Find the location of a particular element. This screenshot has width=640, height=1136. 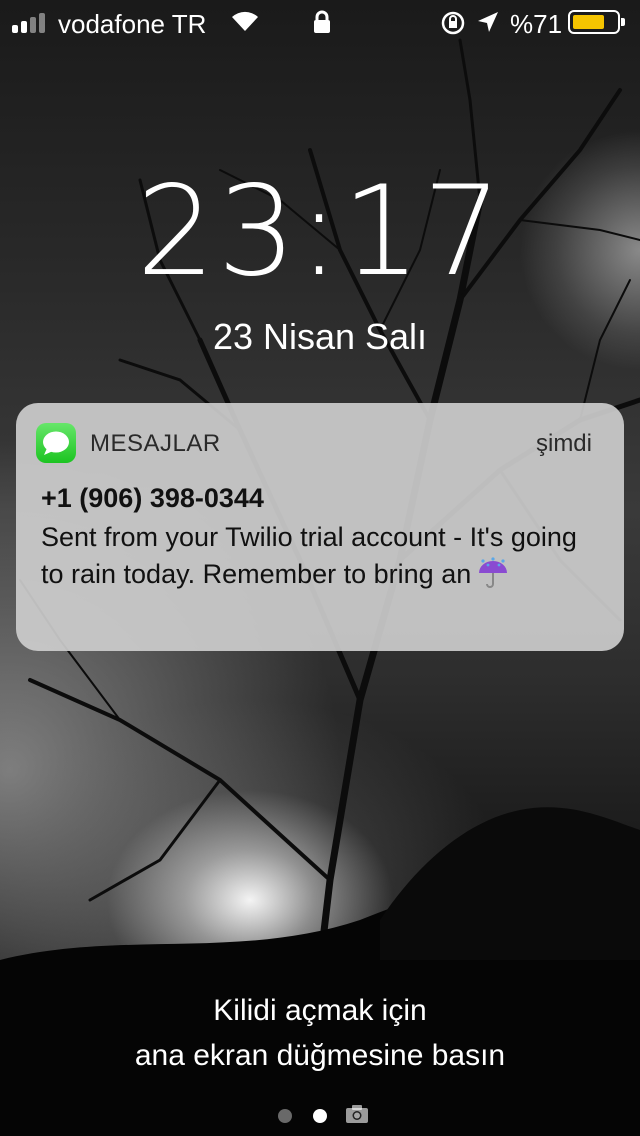

battery-level-fill is located at coordinates (588, 22).